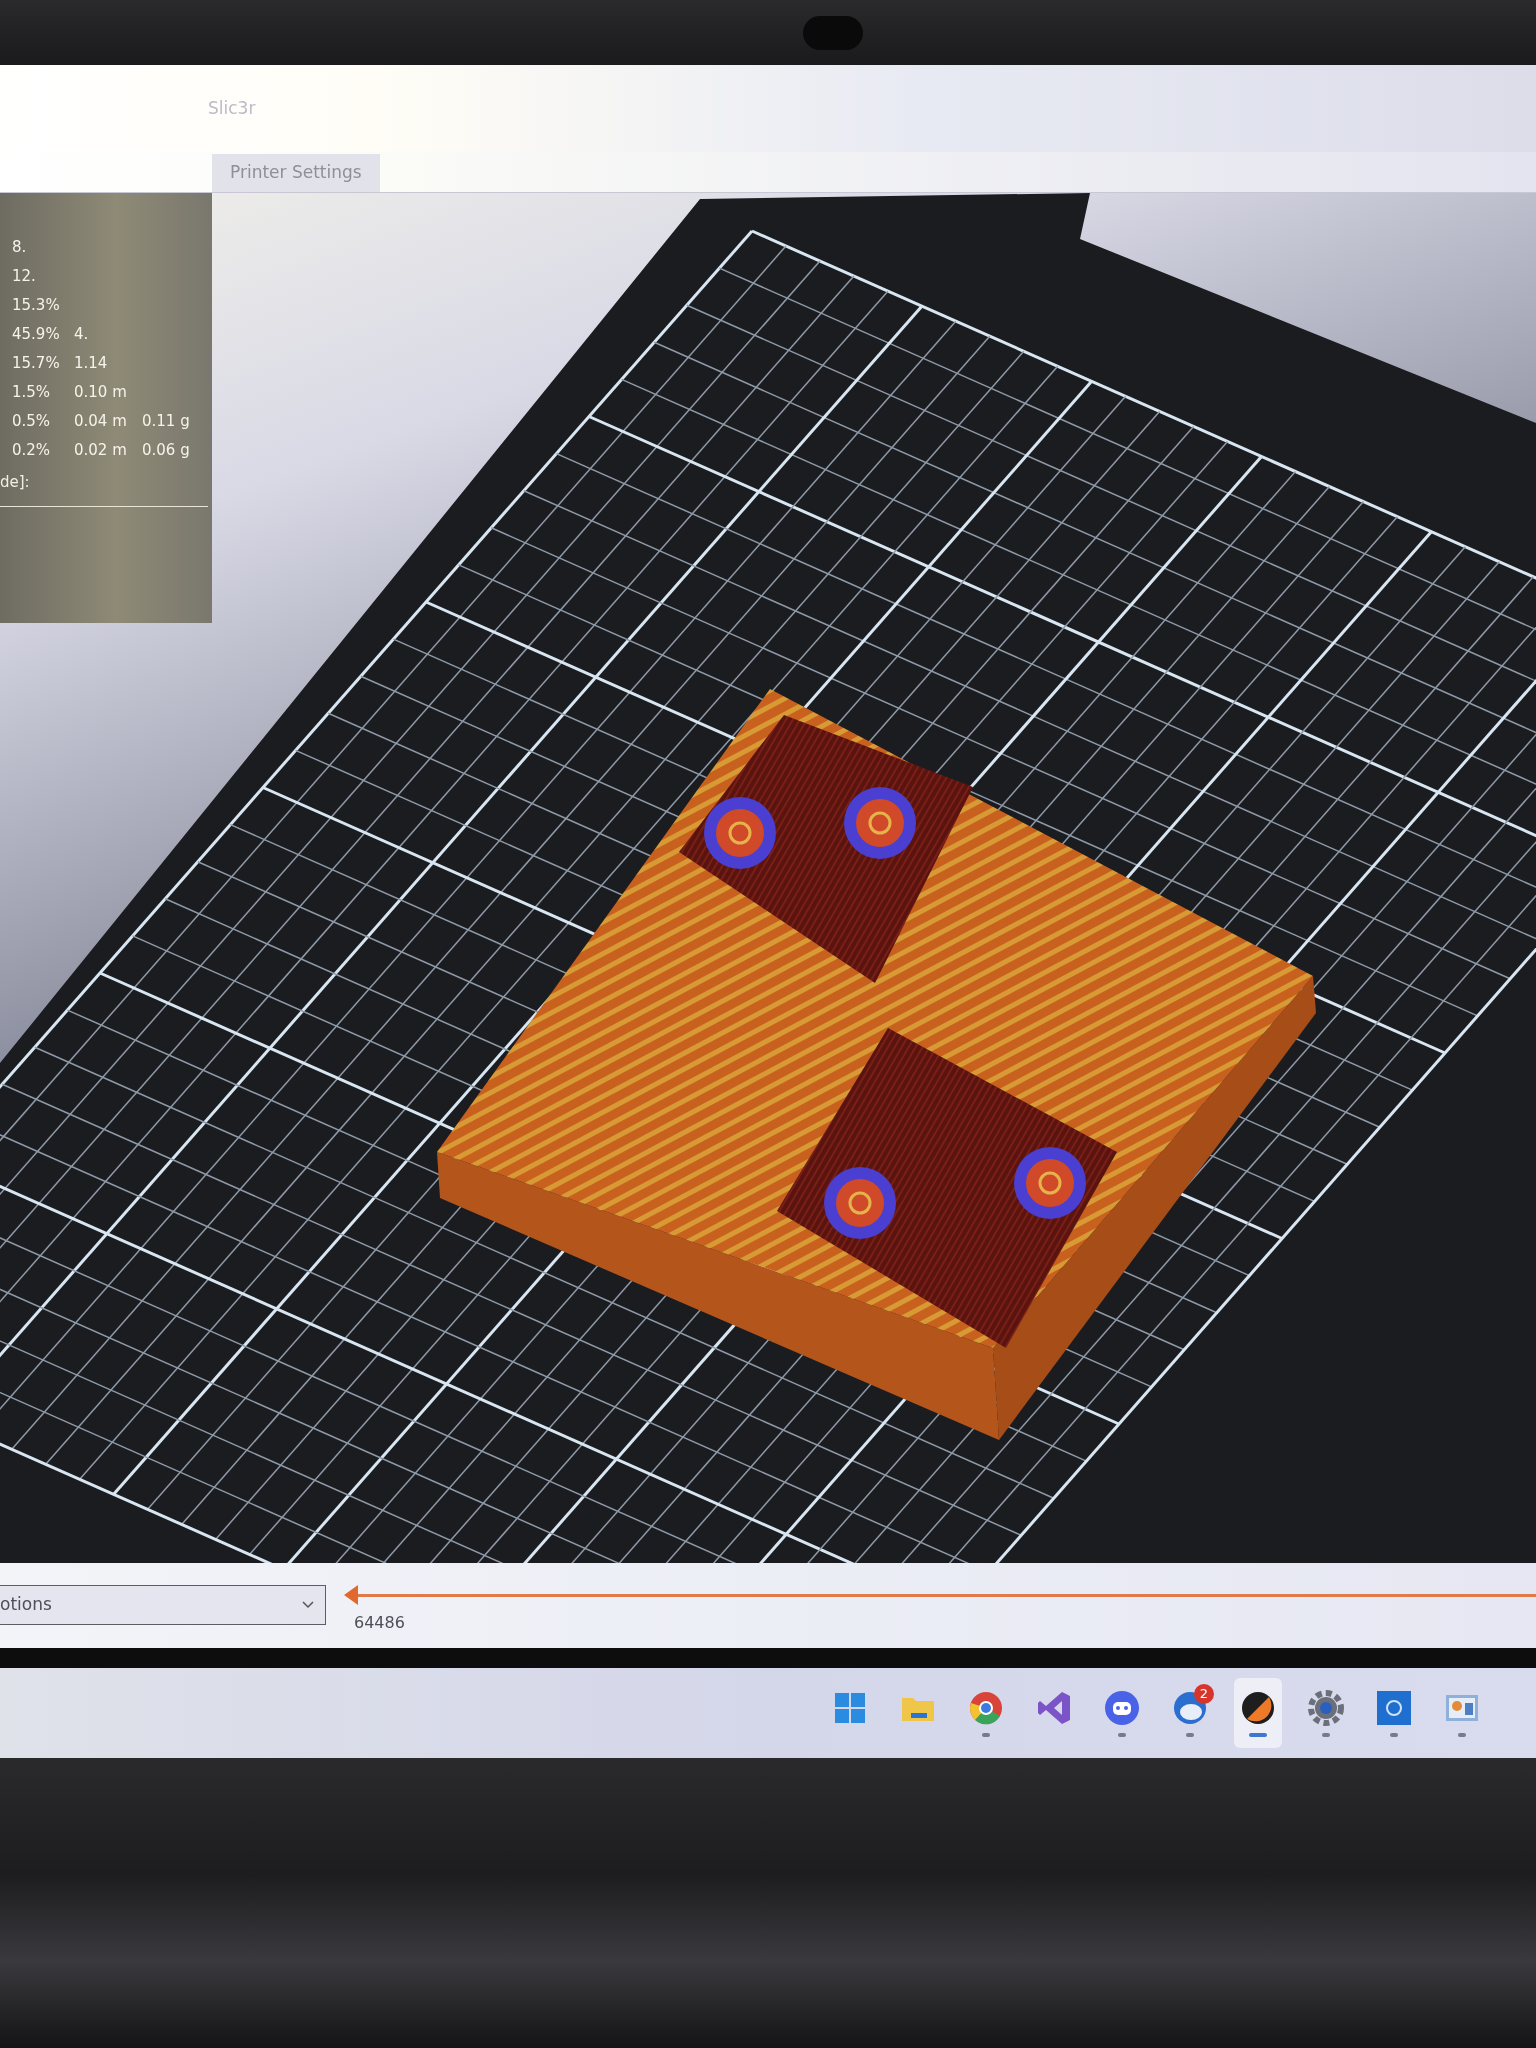  Describe the element at coordinates (940, 1595) in the screenshot. I see `layer-slider` at that location.